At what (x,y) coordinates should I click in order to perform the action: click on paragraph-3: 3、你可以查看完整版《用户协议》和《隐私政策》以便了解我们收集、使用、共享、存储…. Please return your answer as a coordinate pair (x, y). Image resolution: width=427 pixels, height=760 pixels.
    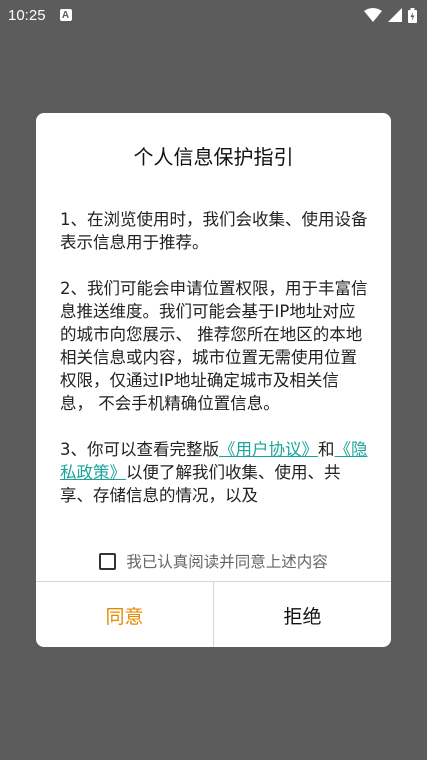
    Looking at the image, I should click on (215, 472).